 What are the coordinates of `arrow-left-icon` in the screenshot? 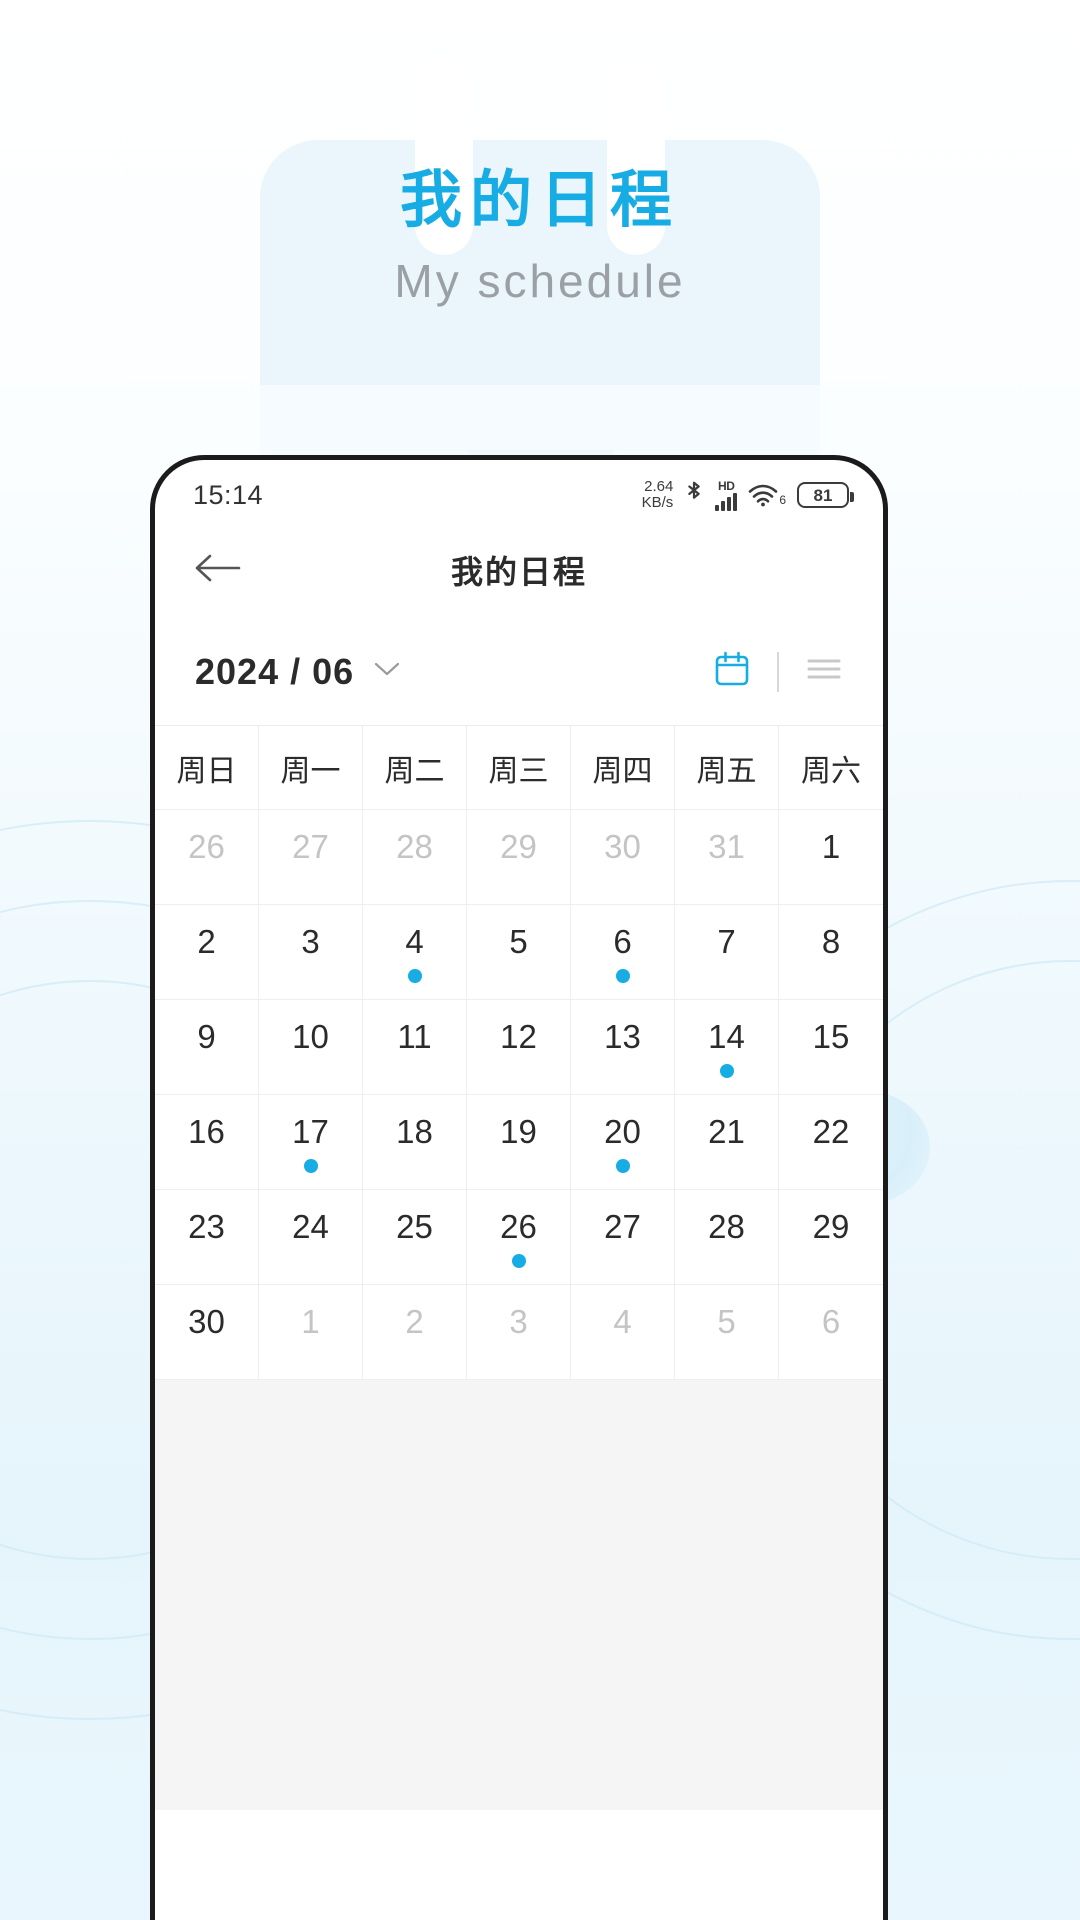 It's located at (218, 570).